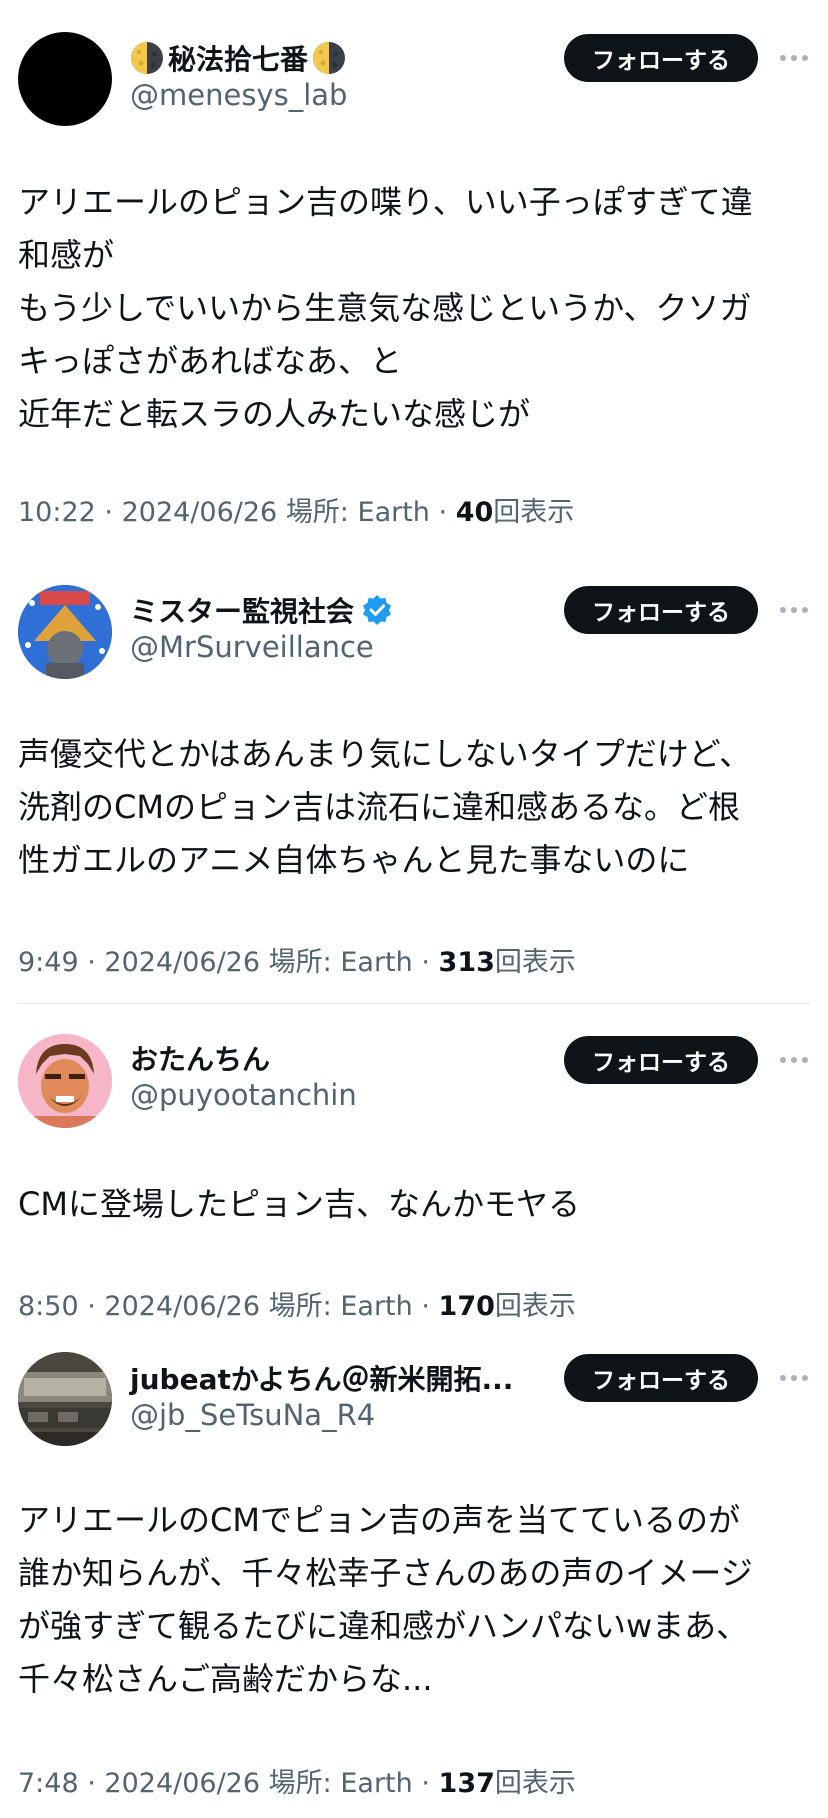 The width and height of the screenshot is (828, 1818). I want to click on tweet-time: 8:50, so click(48, 1306).